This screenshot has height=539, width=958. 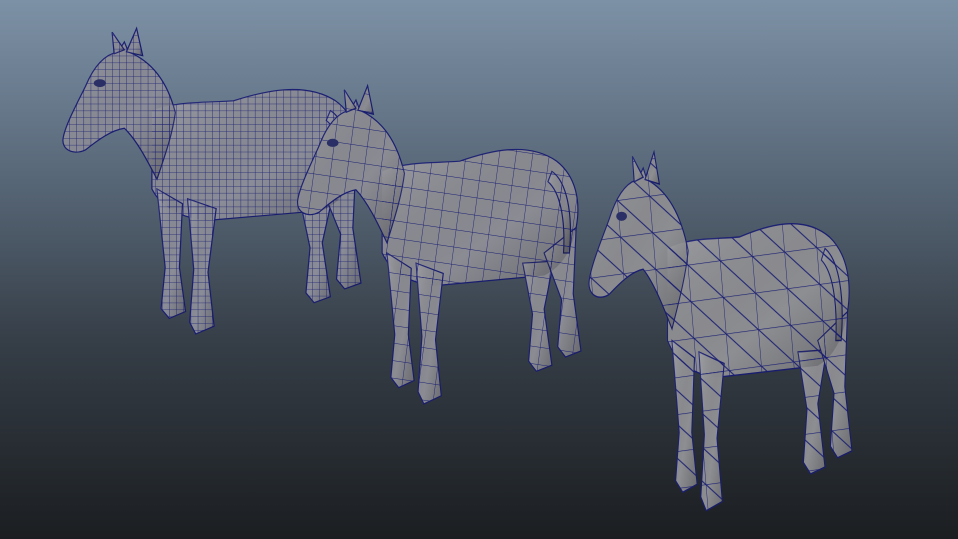 What do you see at coordinates (99, 83) in the screenshot?
I see `horse-high-poly-eye` at bounding box center [99, 83].